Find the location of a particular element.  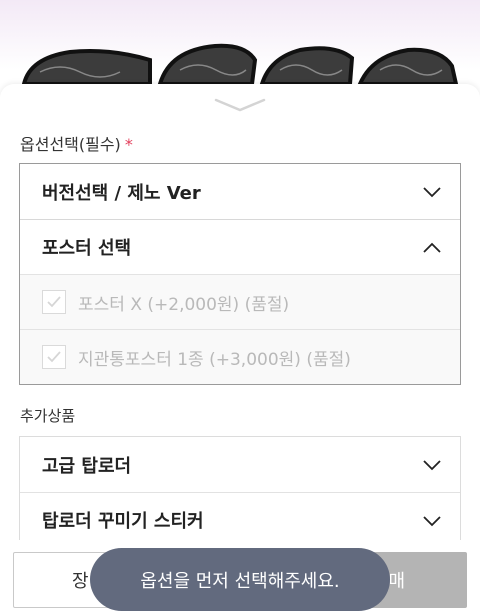

toast-message: 옵션을 먼저 선택해주세요. is located at coordinates (240, 579).